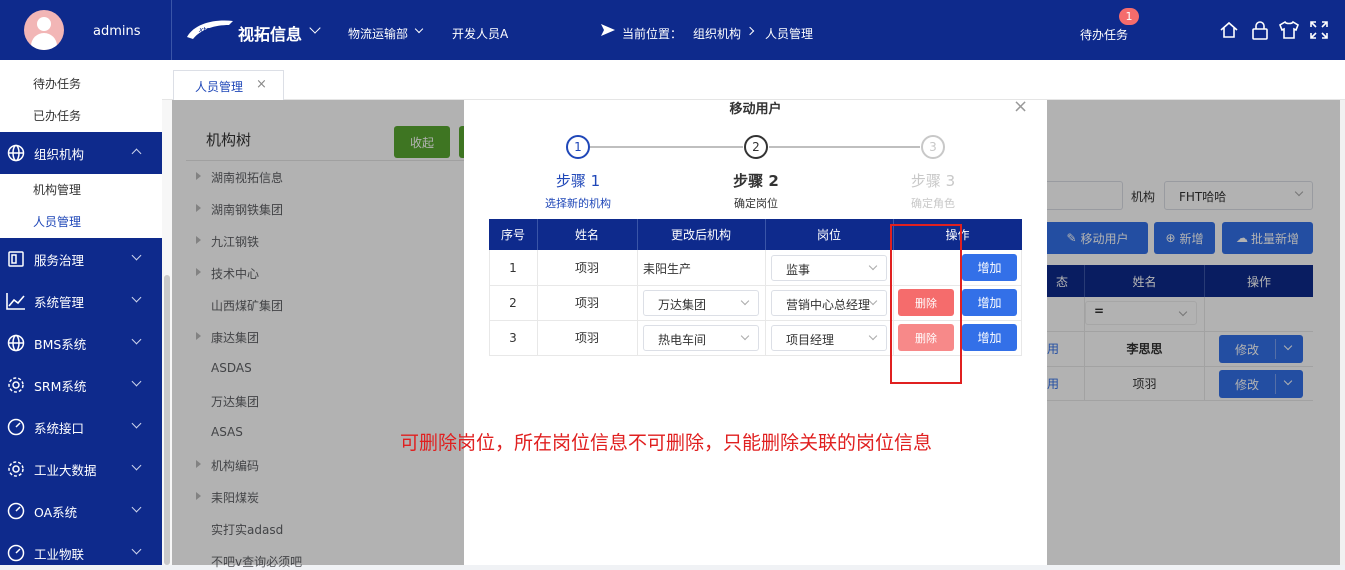  Describe the element at coordinates (667, 269) in the screenshot. I see `row-org: 耒阳生产` at that location.